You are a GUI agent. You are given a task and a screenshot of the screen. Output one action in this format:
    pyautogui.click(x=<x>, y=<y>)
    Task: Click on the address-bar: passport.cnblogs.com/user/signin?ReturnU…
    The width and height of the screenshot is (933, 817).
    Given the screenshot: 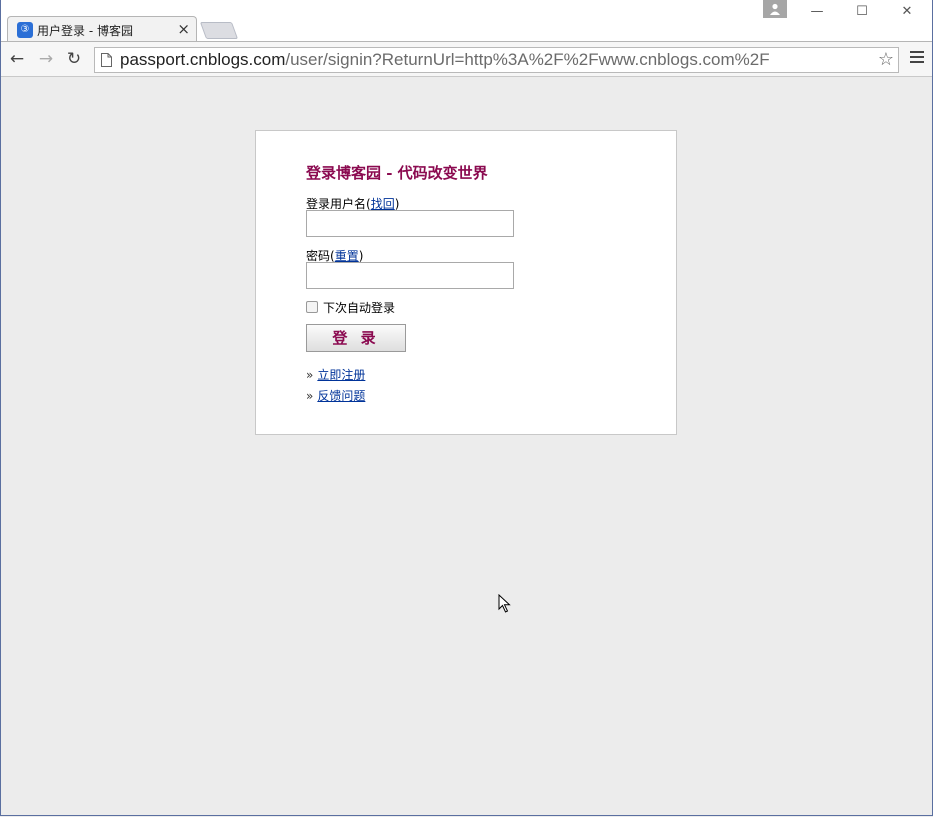 What is the action you would take?
    pyautogui.click(x=496, y=60)
    